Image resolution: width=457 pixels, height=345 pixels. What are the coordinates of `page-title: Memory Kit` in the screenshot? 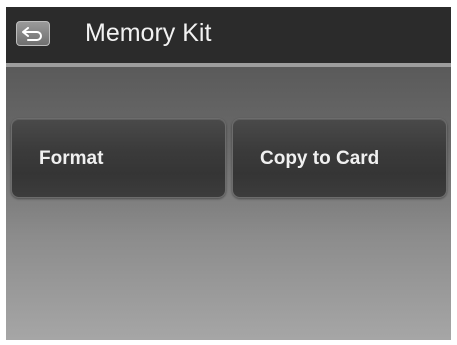 It's located at (148, 33).